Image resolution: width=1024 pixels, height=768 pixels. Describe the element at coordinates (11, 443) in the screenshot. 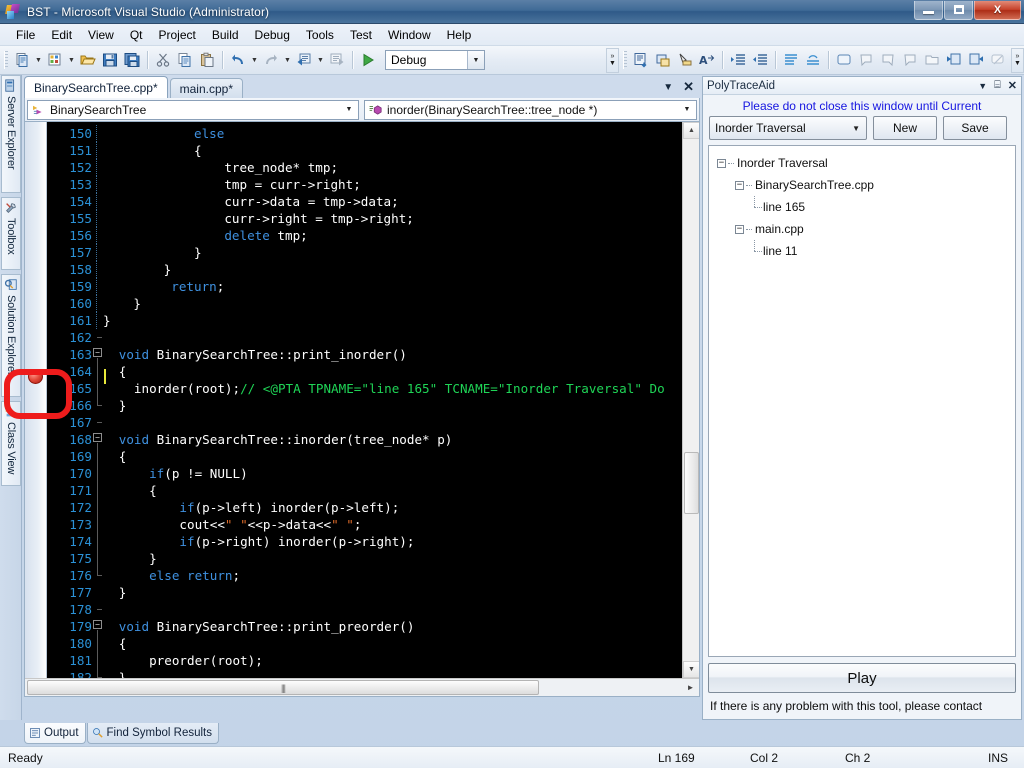

I see `sidebar-item-class-view: Class View` at that location.